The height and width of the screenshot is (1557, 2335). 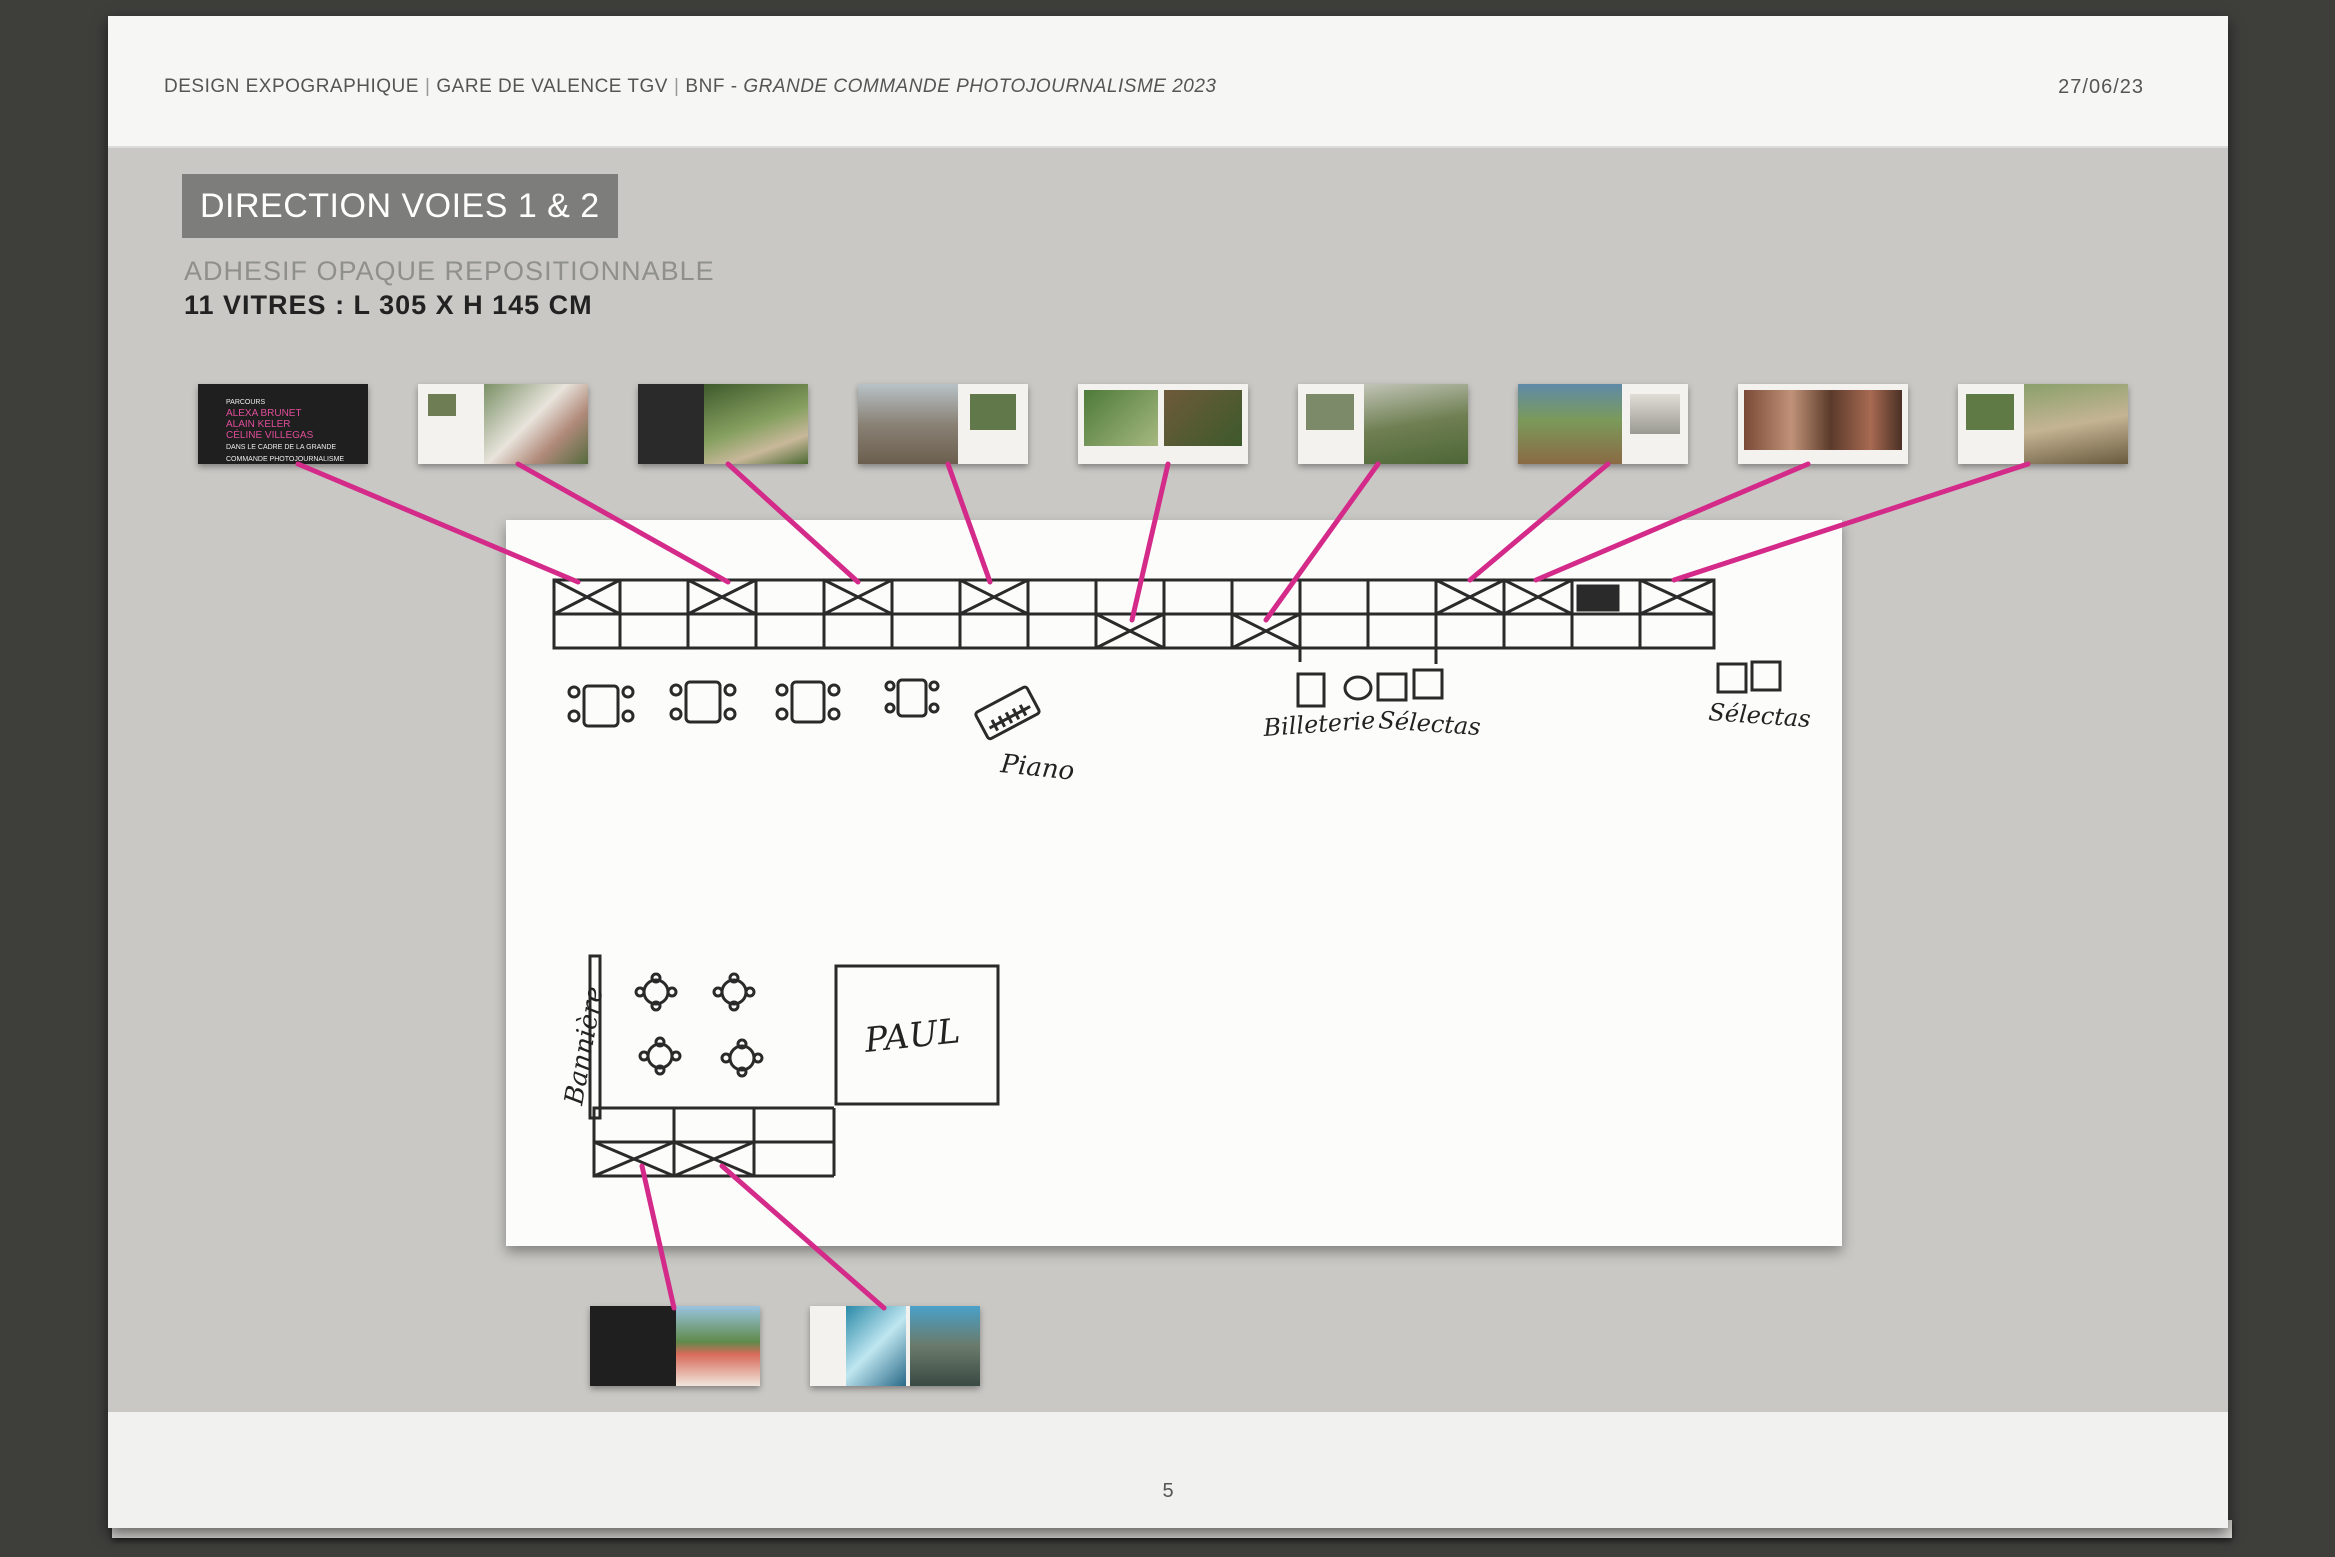 I want to click on ticket-and-vending, so click(x=1539, y=678).